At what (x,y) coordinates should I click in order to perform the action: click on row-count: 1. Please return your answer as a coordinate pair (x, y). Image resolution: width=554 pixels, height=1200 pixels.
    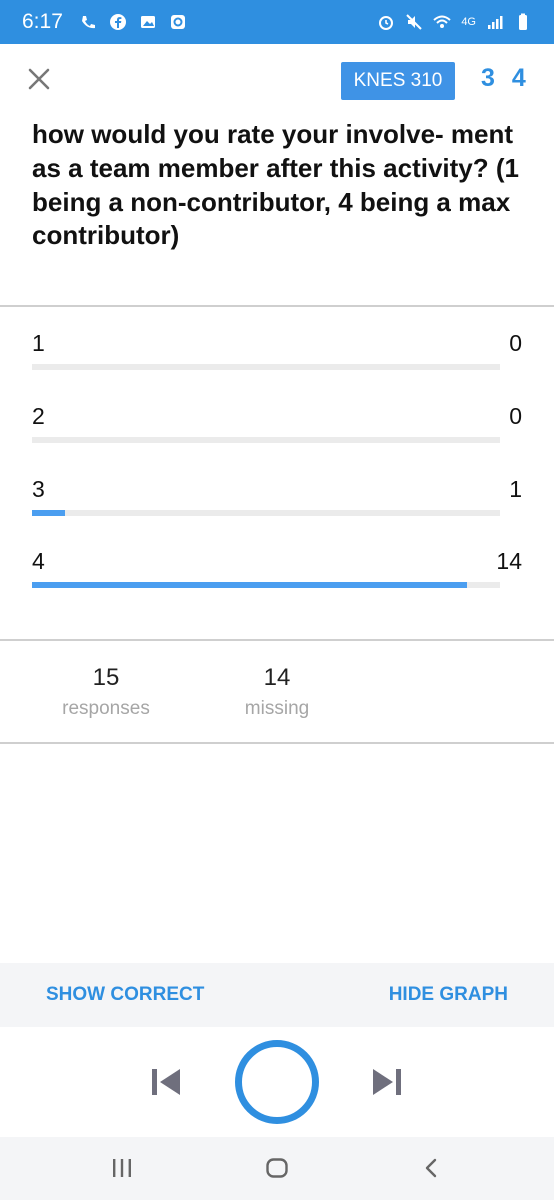
    Looking at the image, I should click on (515, 489).